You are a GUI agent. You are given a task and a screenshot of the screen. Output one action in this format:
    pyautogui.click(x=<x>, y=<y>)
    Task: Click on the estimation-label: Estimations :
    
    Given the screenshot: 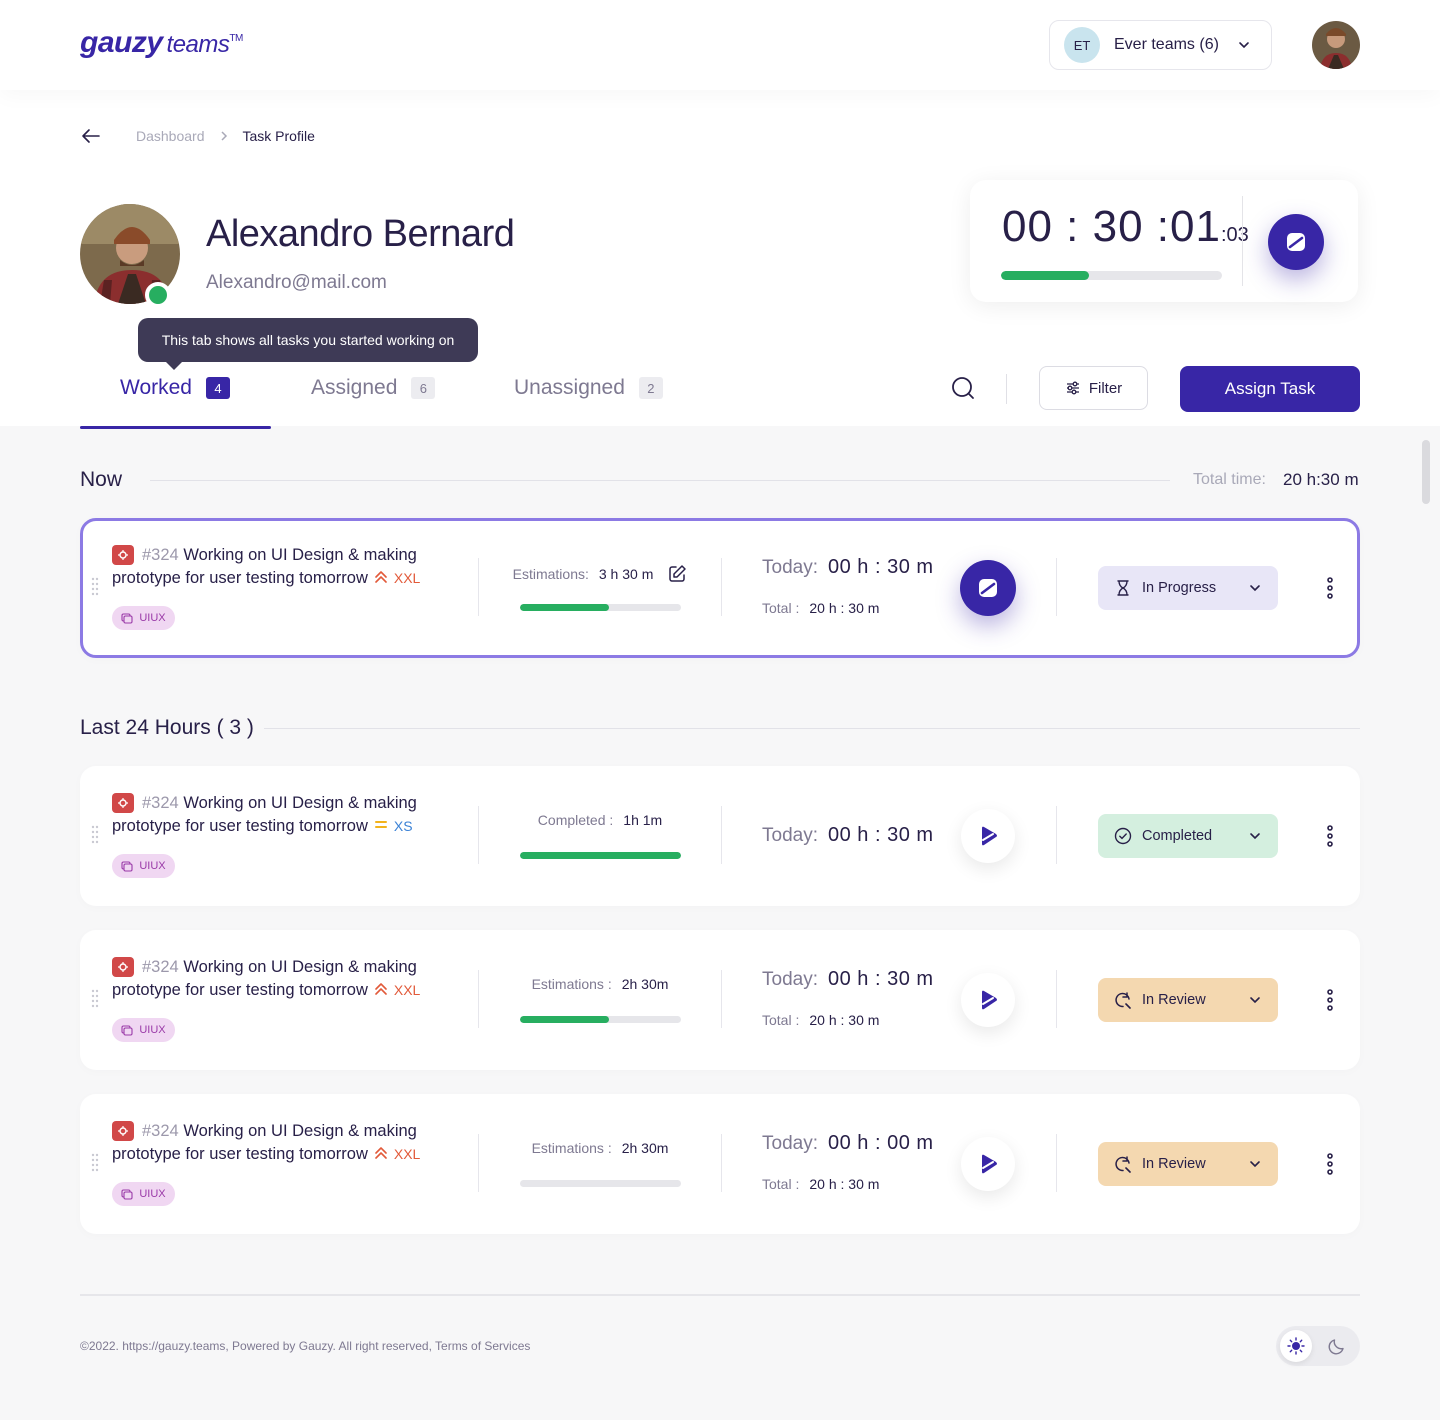 What is the action you would take?
    pyautogui.click(x=571, y=984)
    